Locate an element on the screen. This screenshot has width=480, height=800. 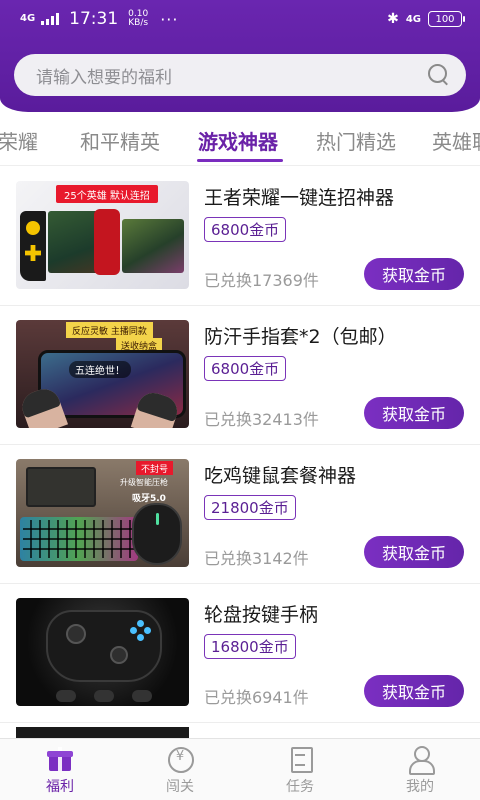
nav-profile: 我的 is located at coordinates (420, 769).